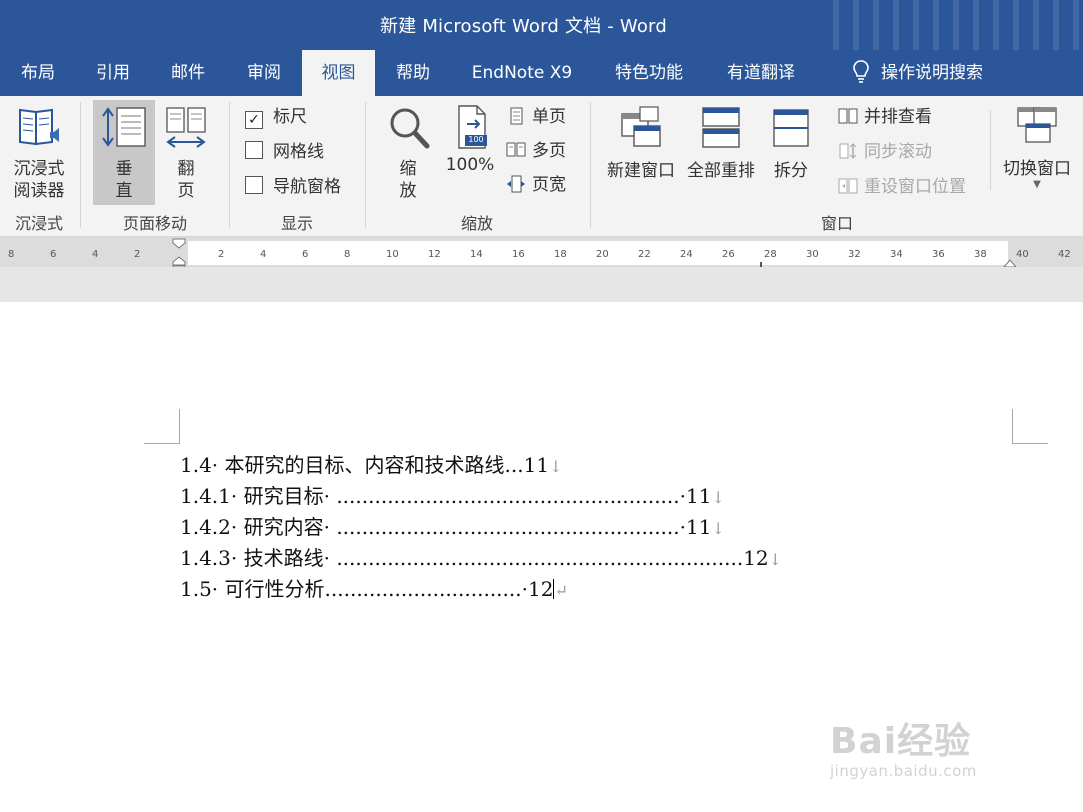  Describe the element at coordinates (836, 223) in the screenshot. I see `group-label-window: 窗口` at that location.